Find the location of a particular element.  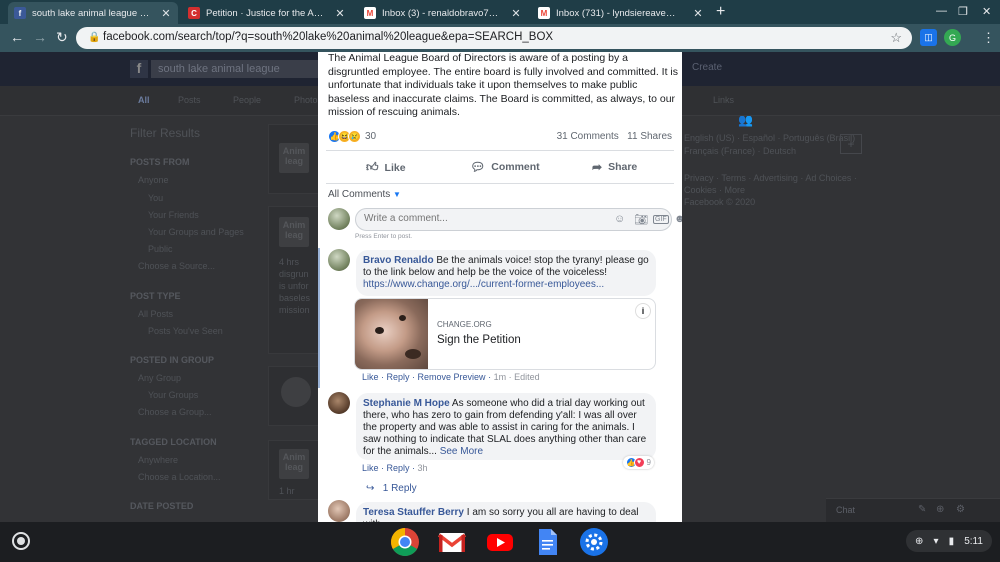

see-more-link: See More is located at coordinates (461, 451).